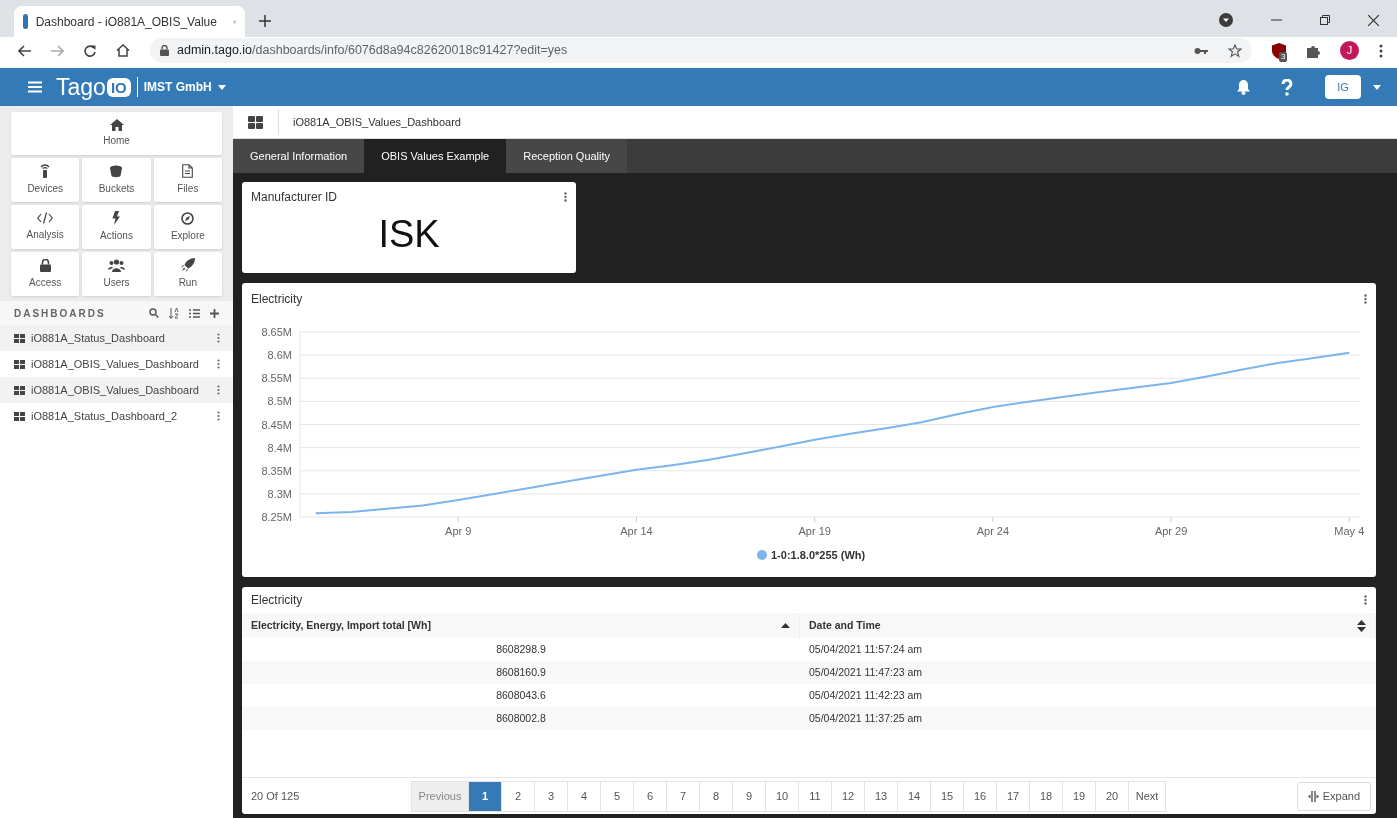  I want to click on page-button: 12, so click(848, 796).